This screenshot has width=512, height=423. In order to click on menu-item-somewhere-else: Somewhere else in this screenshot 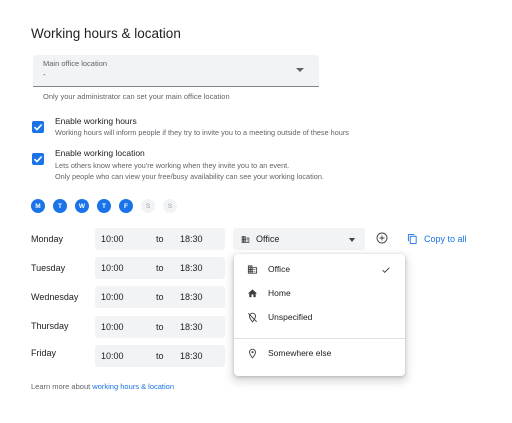, I will do `click(319, 354)`.